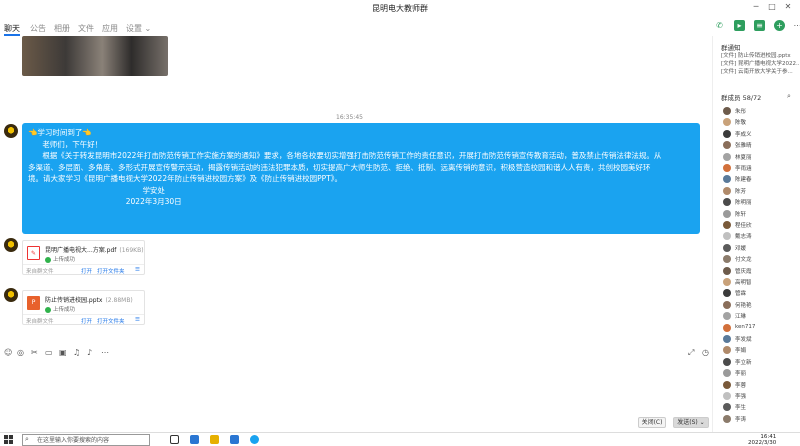 Image resolution: width=800 pixels, height=446 pixels. I want to click on member-item: 江琳, so click(759, 316).